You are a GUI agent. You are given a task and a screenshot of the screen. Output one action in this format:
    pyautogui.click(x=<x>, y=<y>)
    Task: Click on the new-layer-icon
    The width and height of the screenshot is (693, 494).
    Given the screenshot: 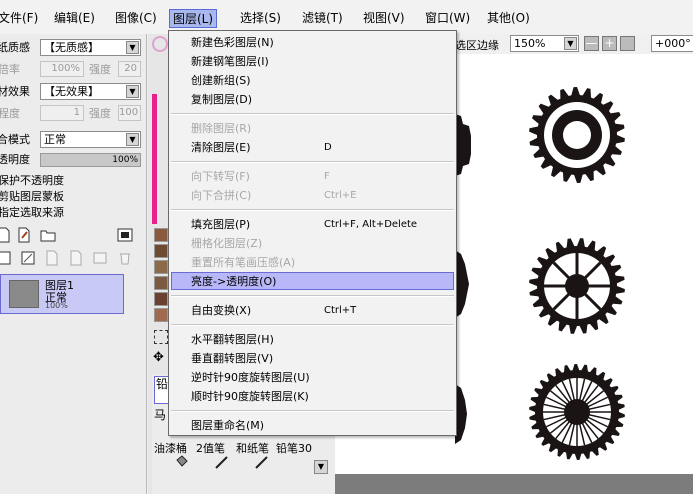 What is the action you would take?
    pyautogui.click(x=6, y=235)
    